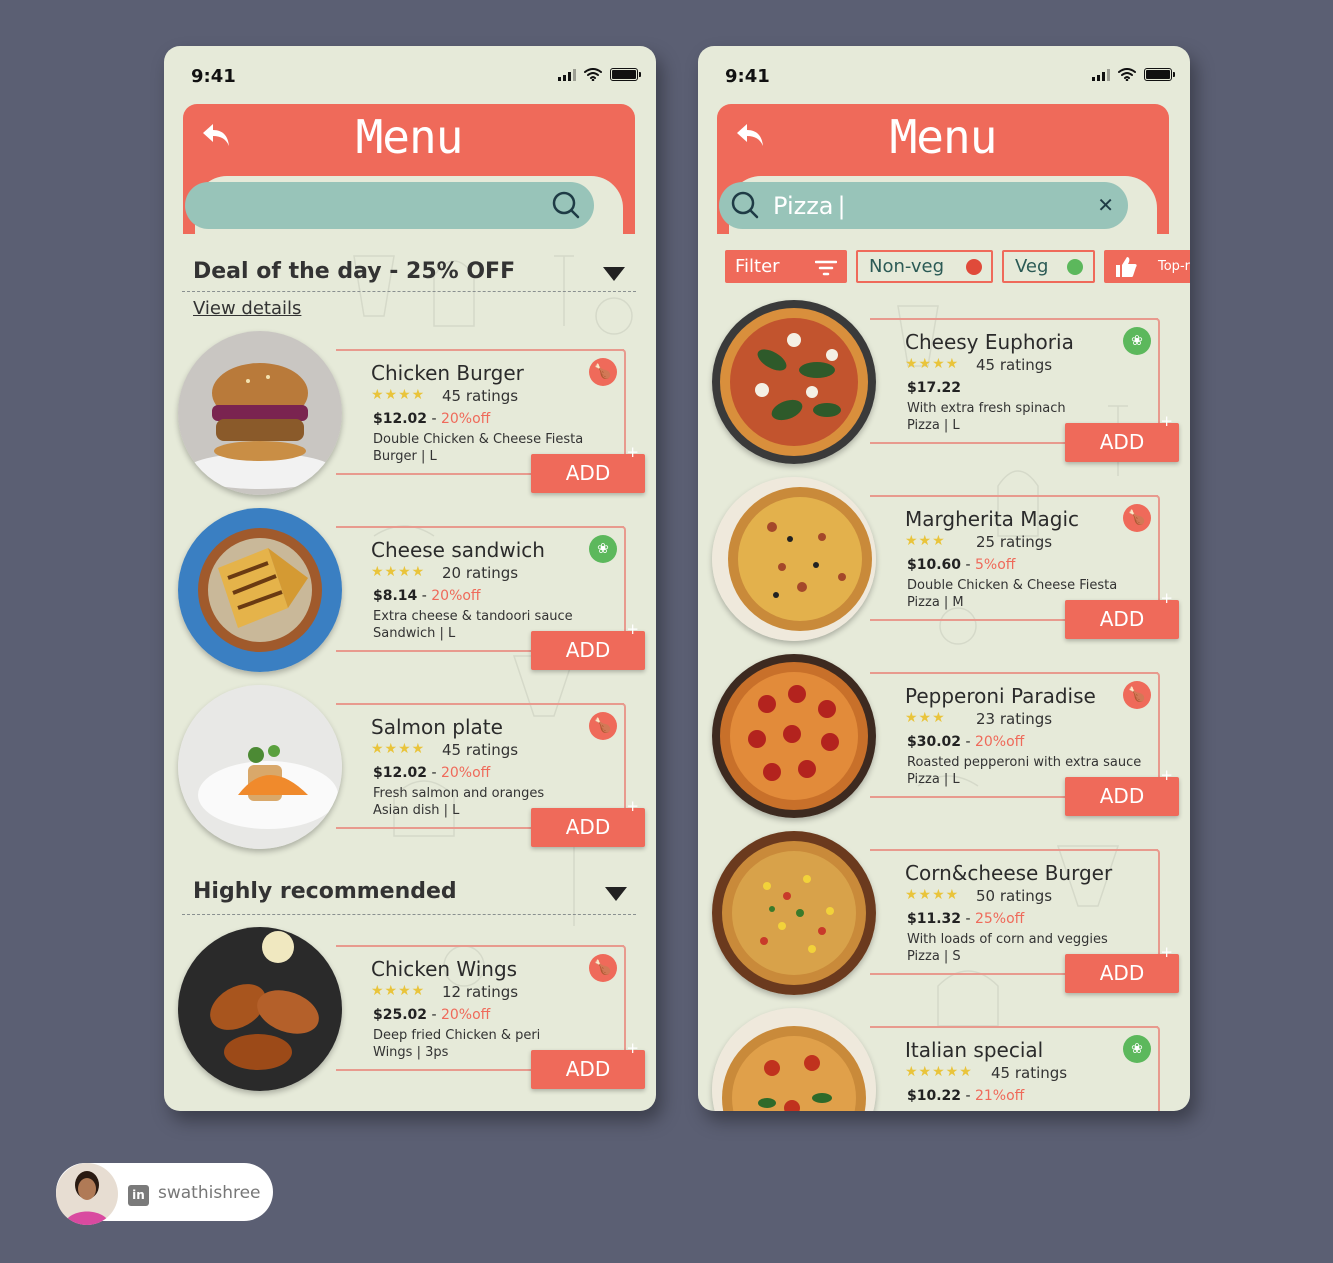  What do you see at coordinates (794, 382) in the screenshot?
I see `spinach-pizza-image` at bounding box center [794, 382].